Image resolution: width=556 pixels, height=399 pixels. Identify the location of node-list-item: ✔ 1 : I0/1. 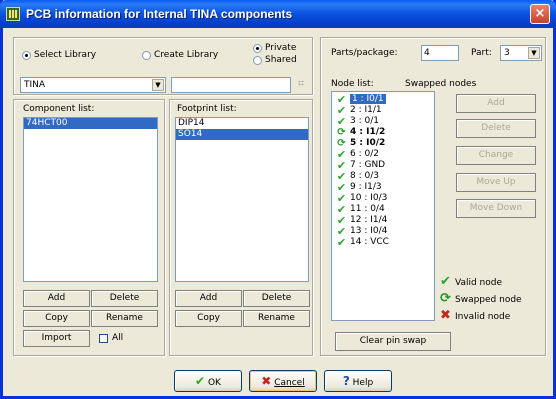
(383, 99).